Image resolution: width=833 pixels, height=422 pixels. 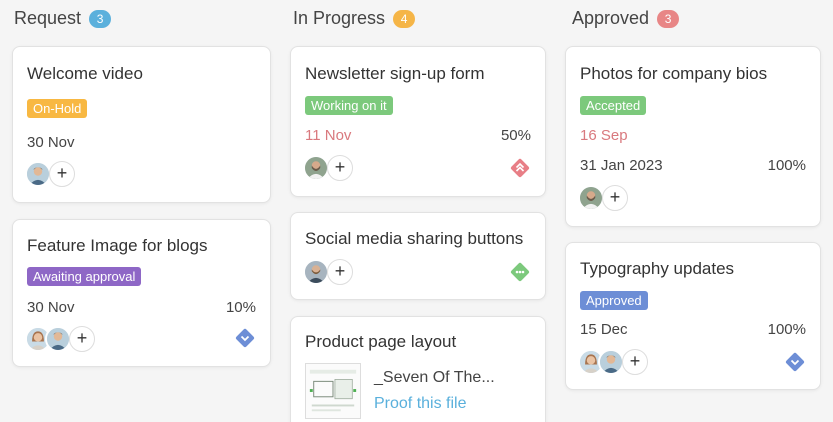 I want to click on status-tag: Accepted, so click(x=613, y=105).